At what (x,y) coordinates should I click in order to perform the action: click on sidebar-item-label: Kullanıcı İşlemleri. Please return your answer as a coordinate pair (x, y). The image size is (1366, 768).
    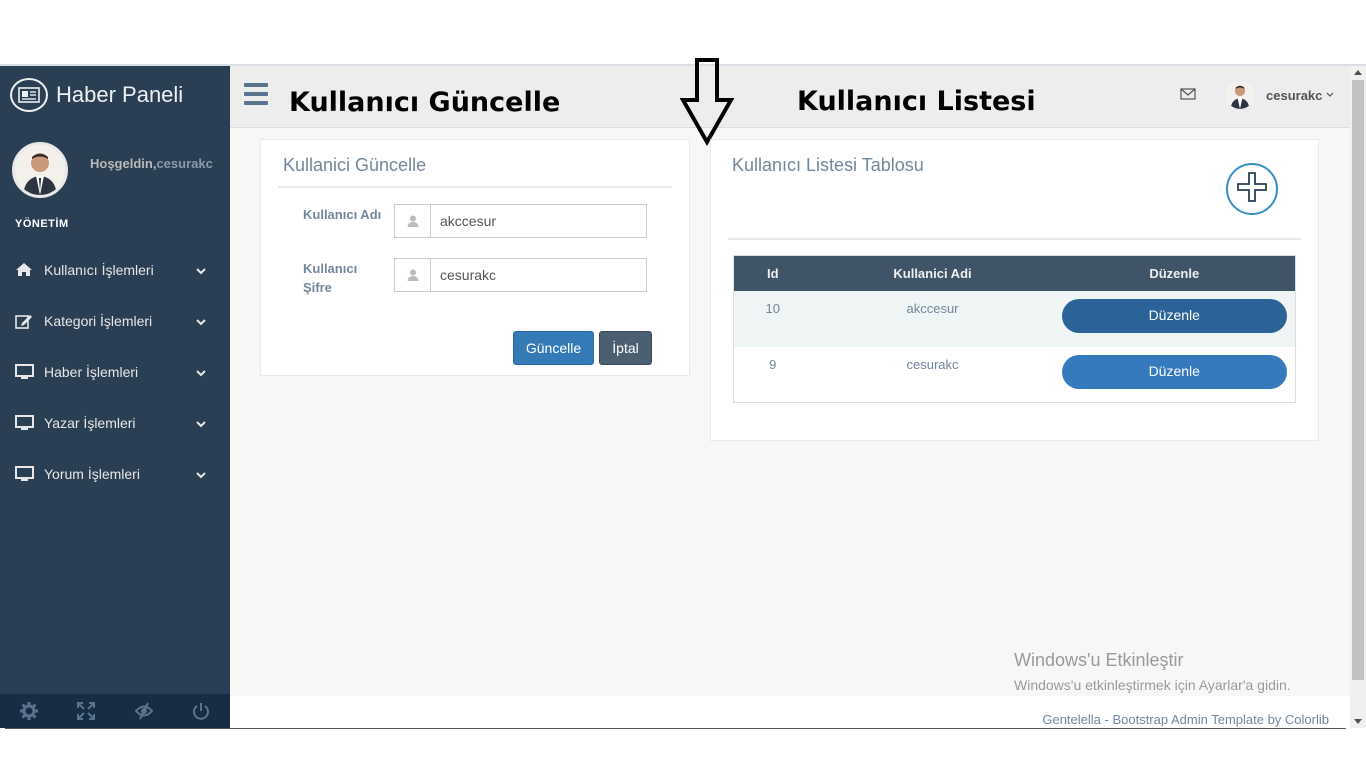
    Looking at the image, I should click on (99, 269).